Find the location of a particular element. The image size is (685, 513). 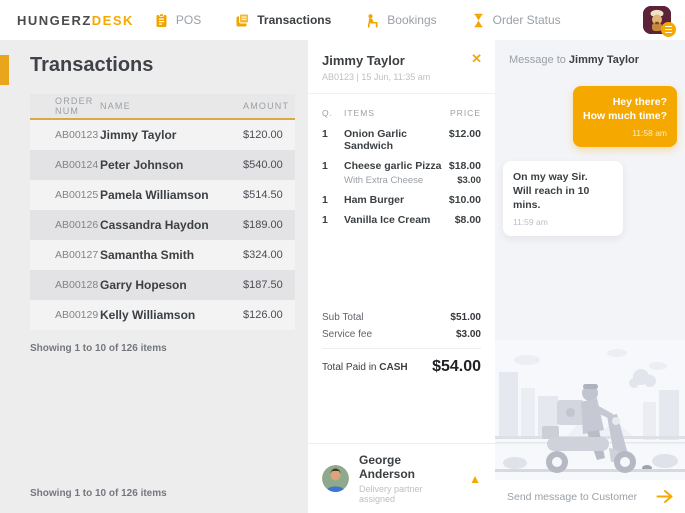

column-header-name: NAME is located at coordinates (115, 106).